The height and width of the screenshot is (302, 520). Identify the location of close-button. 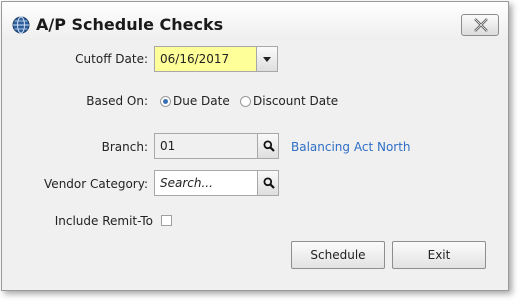
(480, 25).